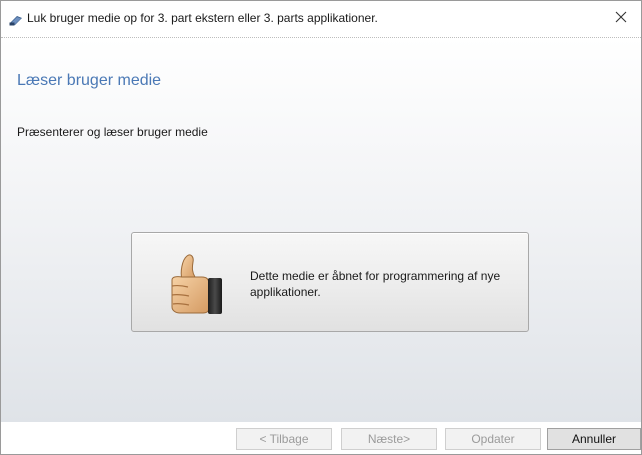 The image size is (642, 455). I want to click on back-button: < Tilbage, so click(284, 439).